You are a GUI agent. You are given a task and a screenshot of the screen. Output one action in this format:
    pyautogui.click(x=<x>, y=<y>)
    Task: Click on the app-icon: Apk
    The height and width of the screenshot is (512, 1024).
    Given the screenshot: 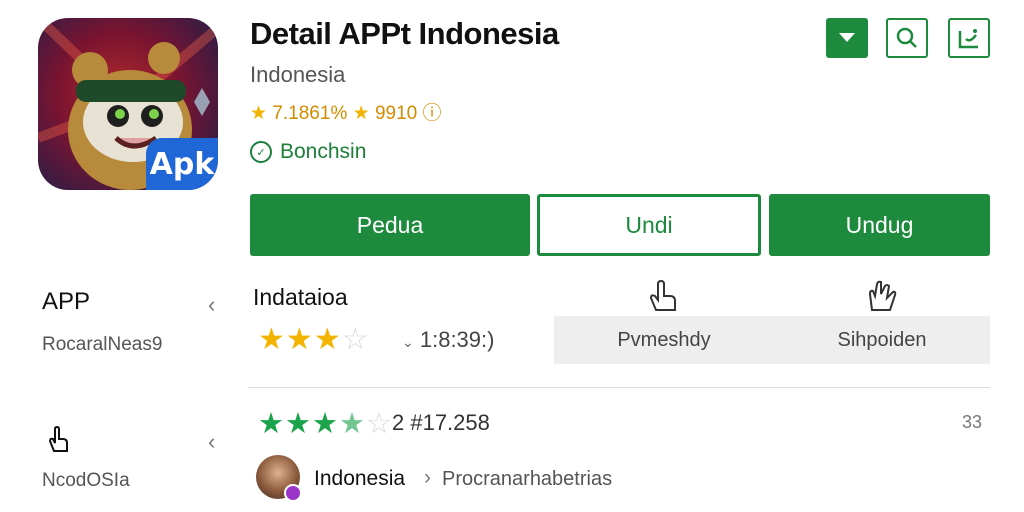 What is the action you would take?
    pyautogui.click(x=128, y=104)
    